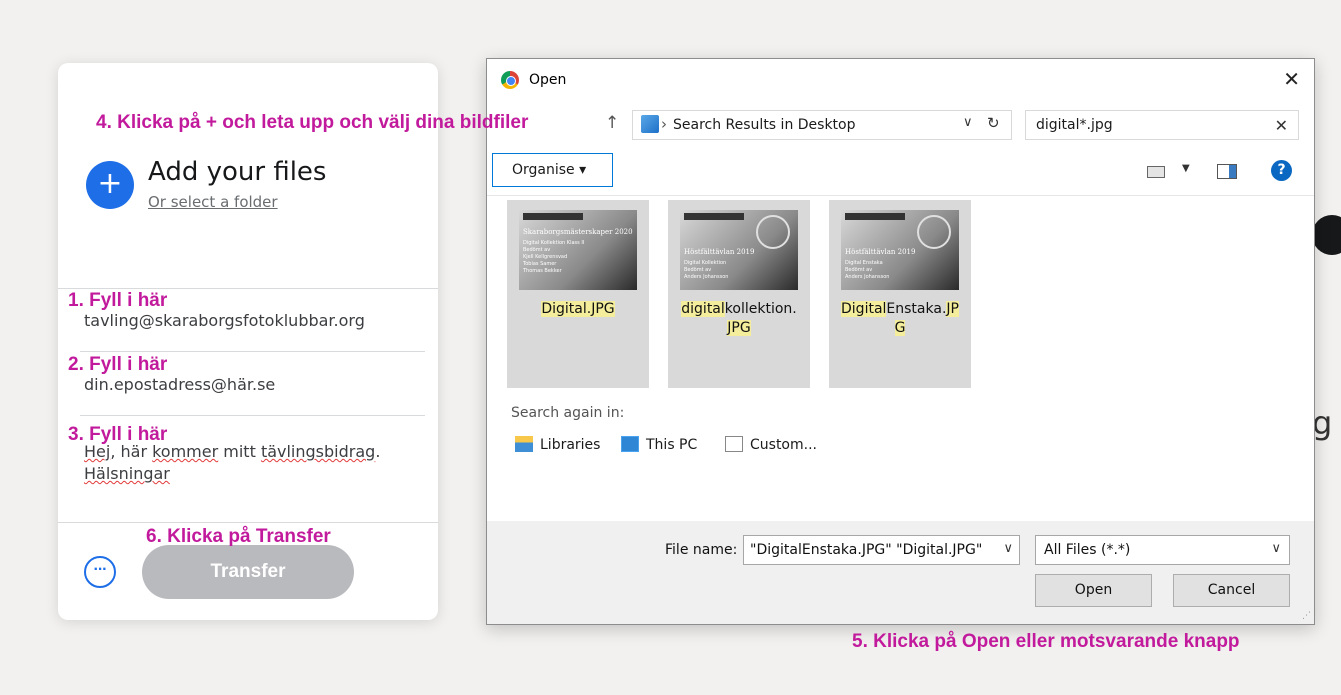 The image size is (1341, 695). I want to click on preview-pane-icon, so click(1227, 171).